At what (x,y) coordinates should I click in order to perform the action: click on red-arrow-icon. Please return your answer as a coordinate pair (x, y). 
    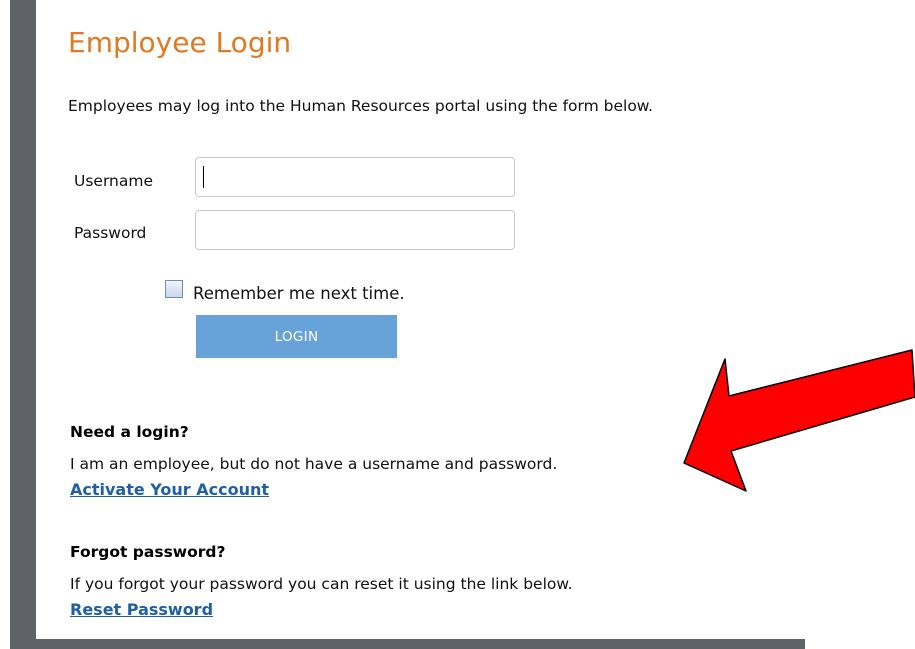
    Looking at the image, I should click on (799, 420).